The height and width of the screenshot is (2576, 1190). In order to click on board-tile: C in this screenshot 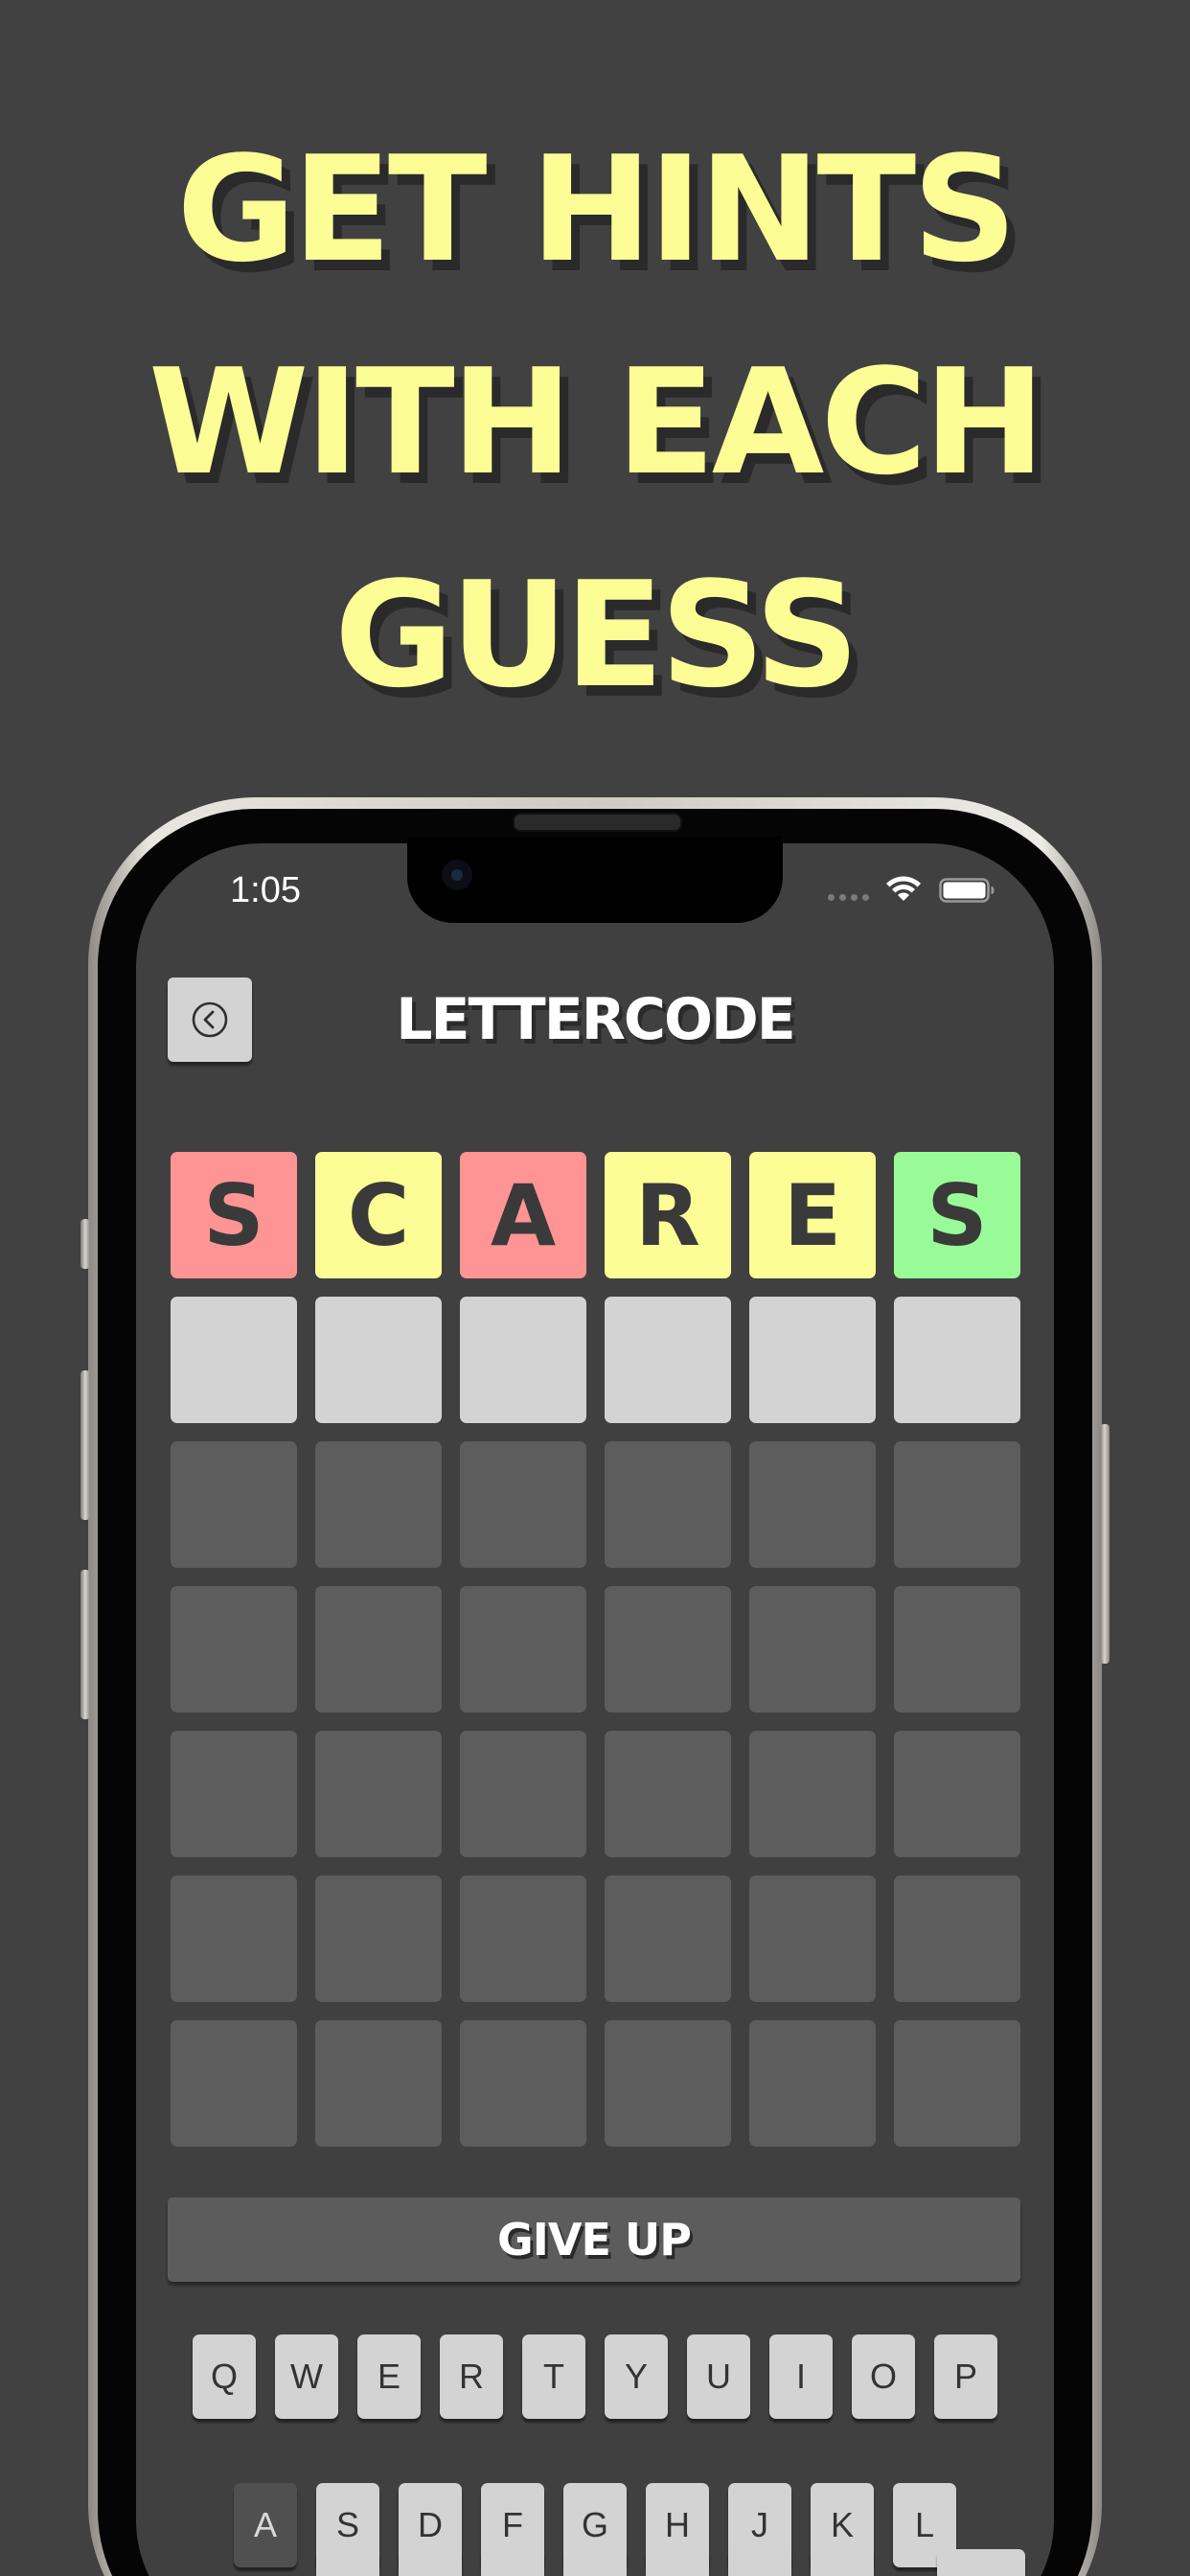, I will do `click(379, 1215)`.